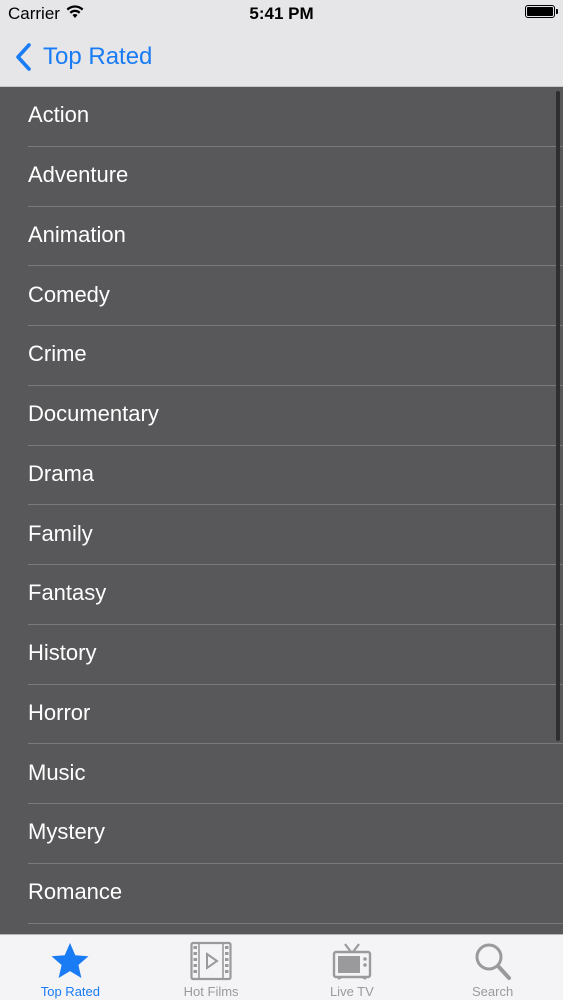  What do you see at coordinates (70, 960) in the screenshot?
I see `star-icon` at bounding box center [70, 960].